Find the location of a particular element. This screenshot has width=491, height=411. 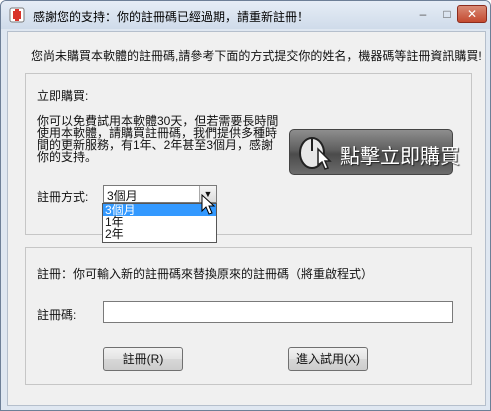

method-option-2-years: 2年 is located at coordinates (159, 234).